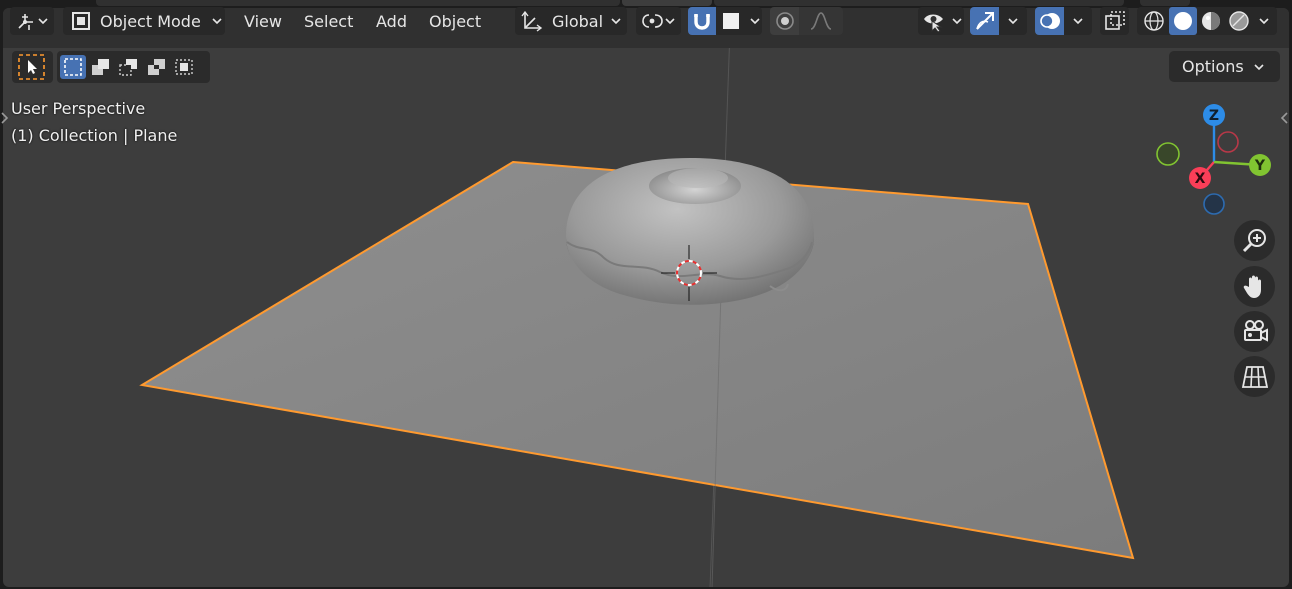 The width and height of the screenshot is (1292, 589). I want to click on zoom-button, so click(1254, 240).